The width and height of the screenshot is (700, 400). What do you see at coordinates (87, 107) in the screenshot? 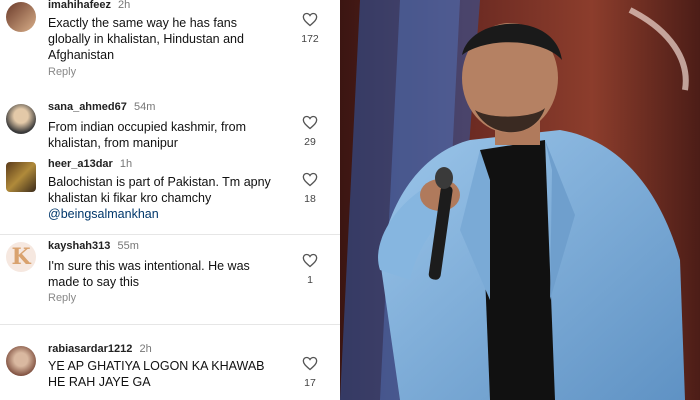
I see `comment-username: sana_ahmed67` at bounding box center [87, 107].